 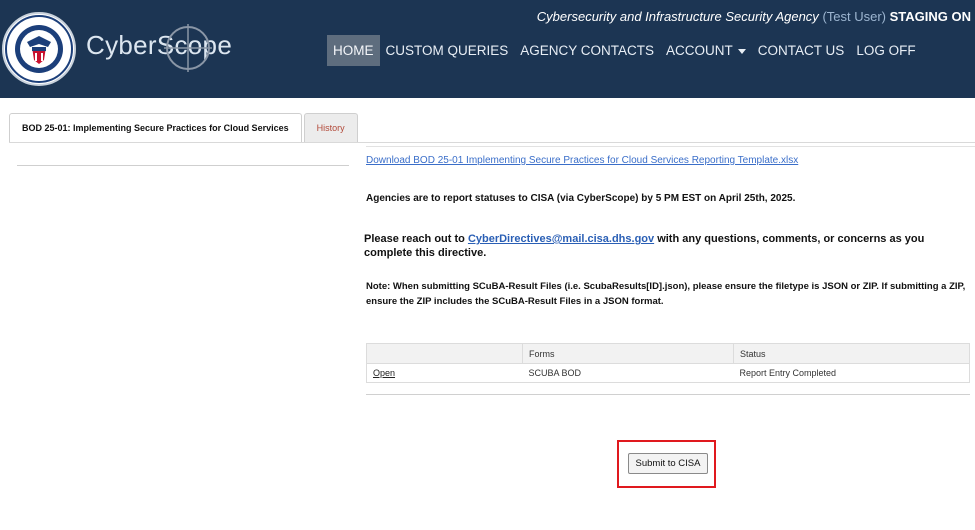 What do you see at coordinates (801, 50) in the screenshot?
I see `nav-contact-us: CONTACT US` at bounding box center [801, 50].